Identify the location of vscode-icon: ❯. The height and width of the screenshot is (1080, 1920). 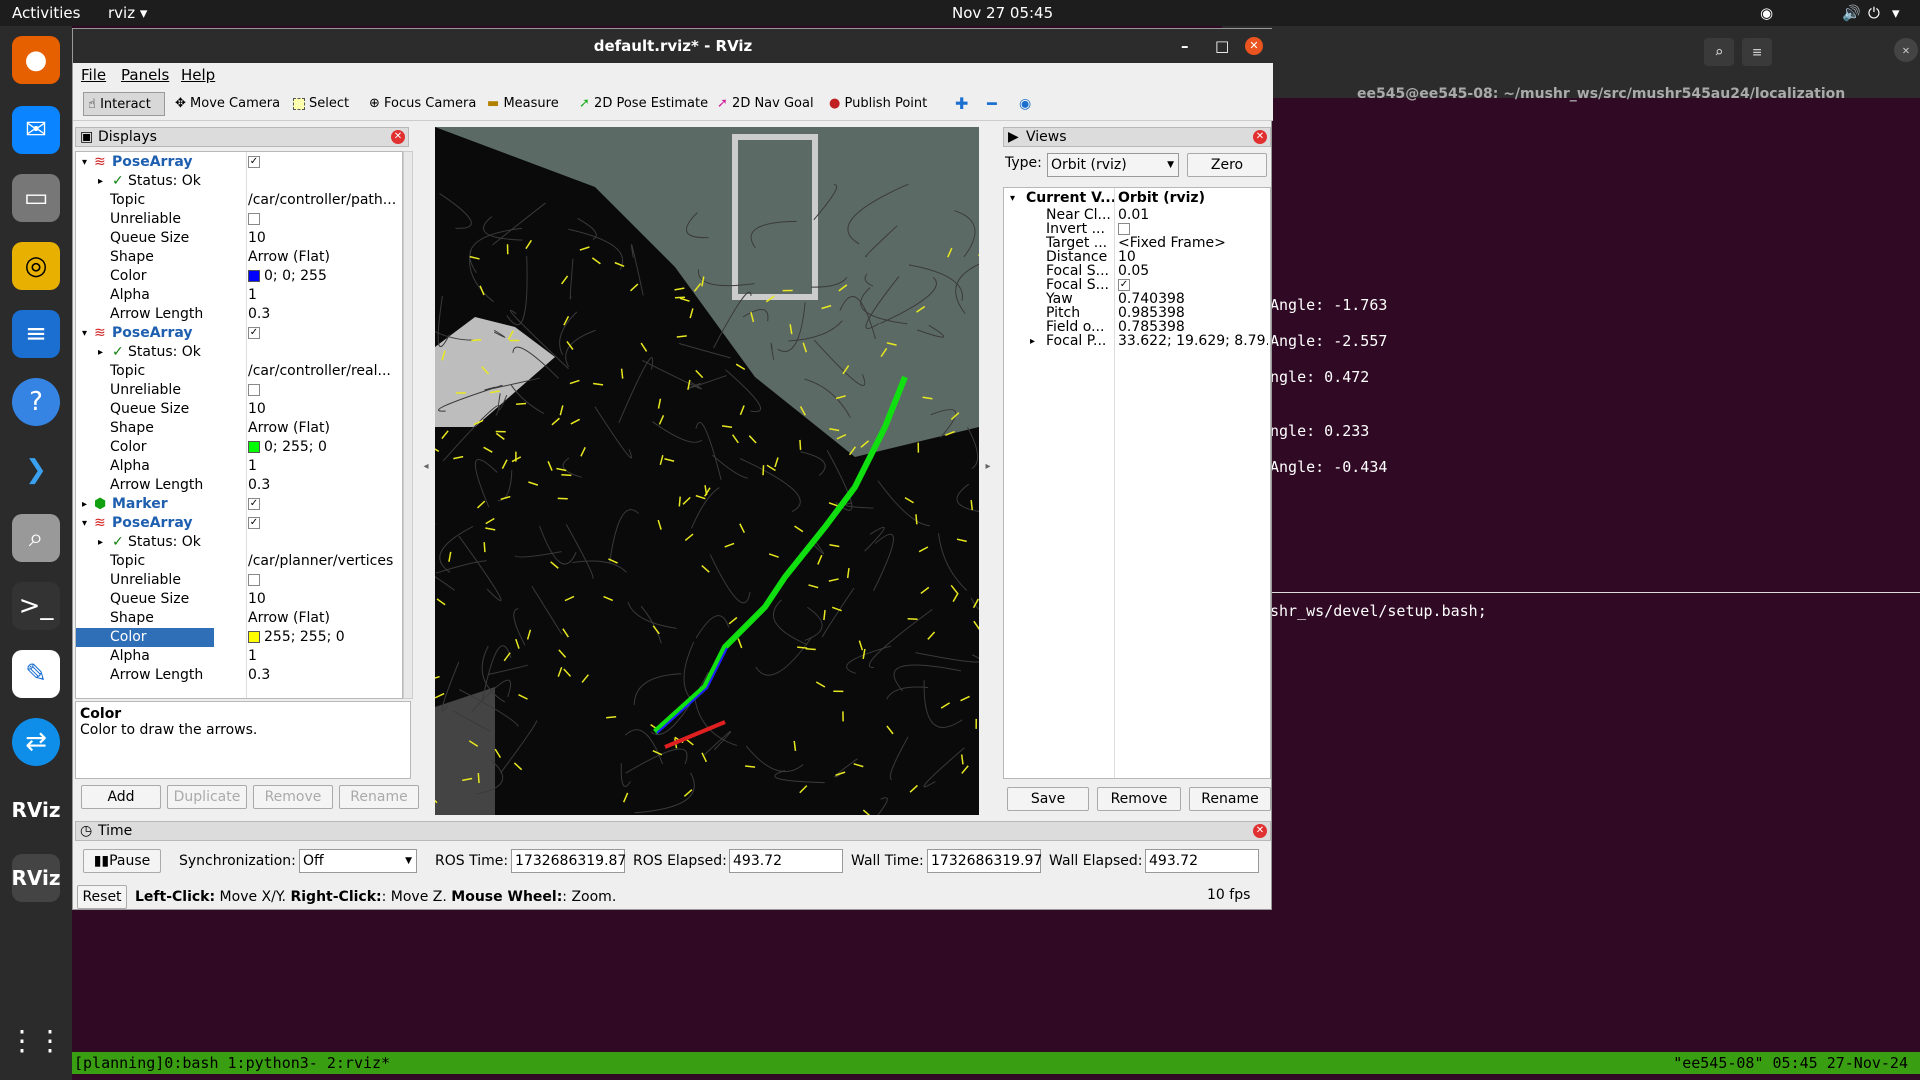
(36, 470).